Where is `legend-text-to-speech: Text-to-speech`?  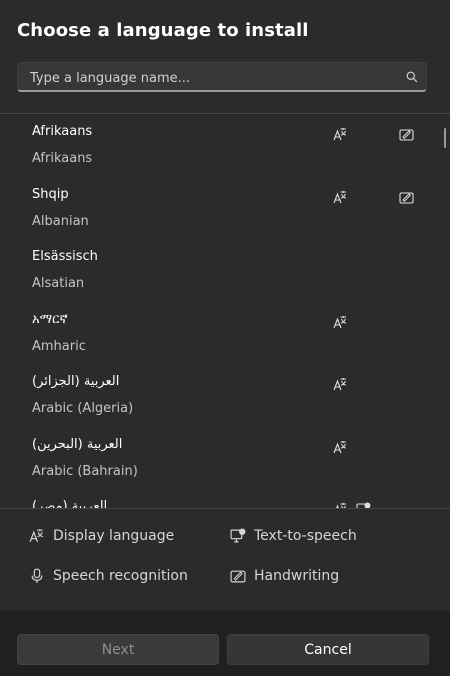 legend-text-to-speech: Text-to-speech is located at coordinates (293, 536).